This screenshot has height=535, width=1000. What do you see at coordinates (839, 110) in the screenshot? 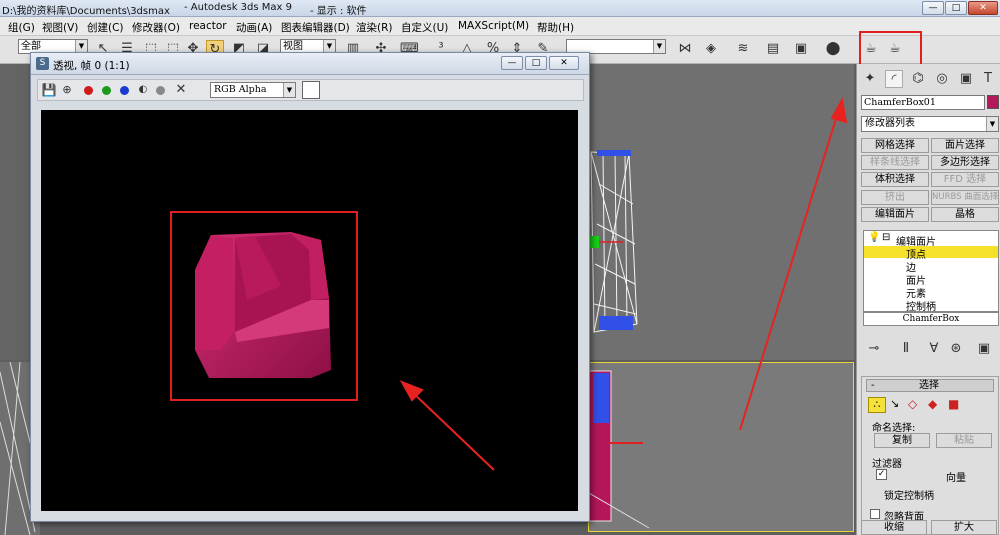
I see `arrow-head-toolbar` at bounding box center [839, 110].